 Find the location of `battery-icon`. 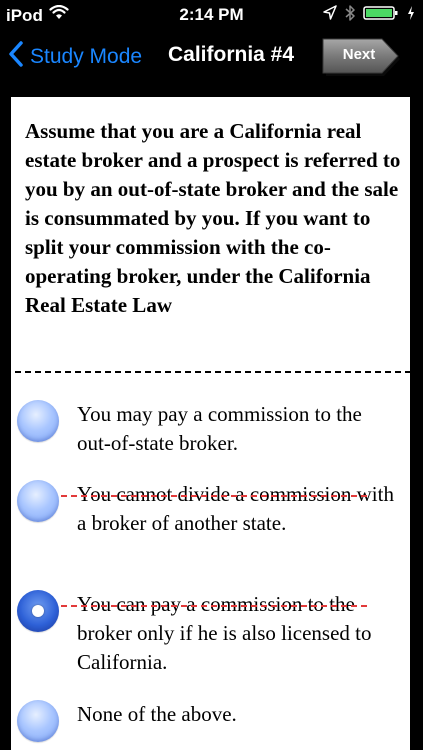

battery-icon is located at coordinates (381, 15).